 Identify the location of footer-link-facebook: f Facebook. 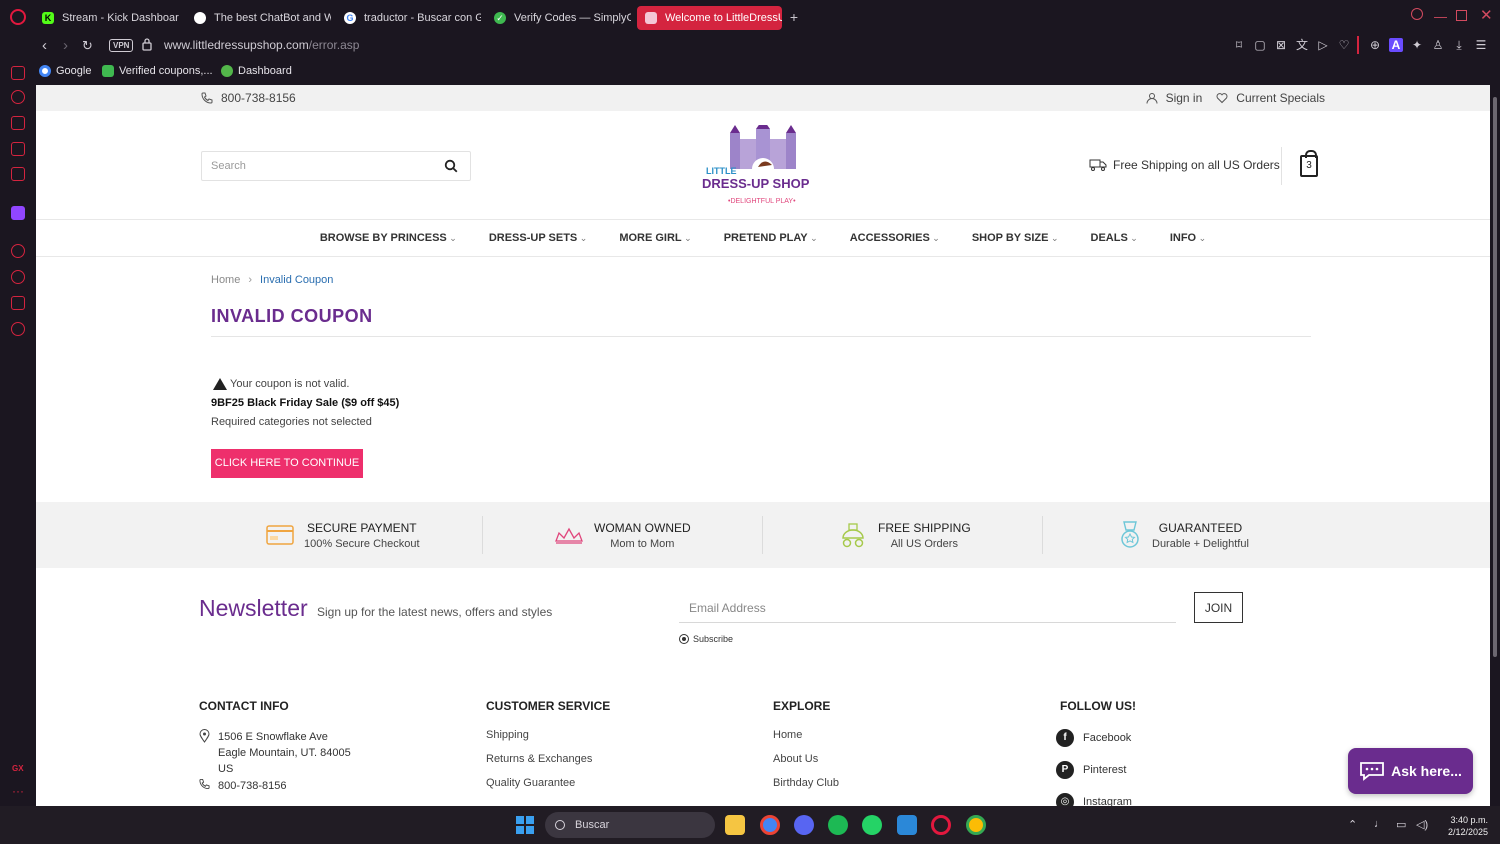
(1096, 738).